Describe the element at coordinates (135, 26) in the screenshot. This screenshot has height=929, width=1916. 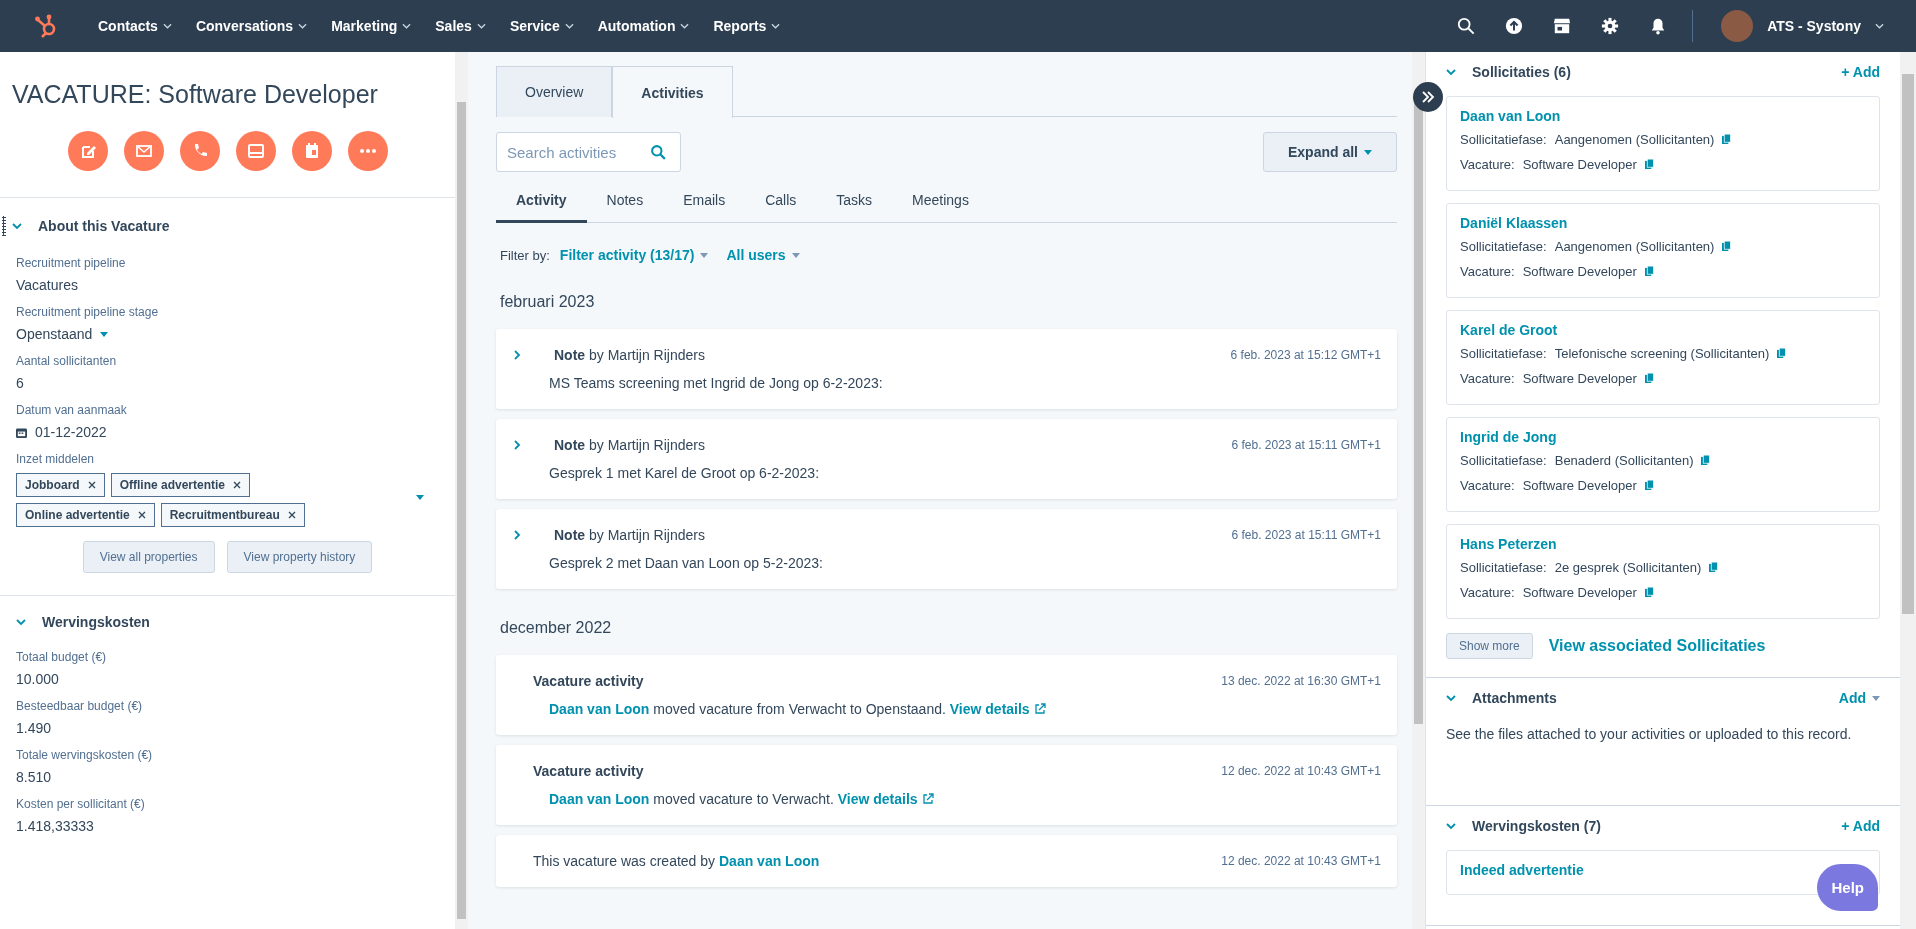
I see `nav-menu-item: Contacts` at that location.